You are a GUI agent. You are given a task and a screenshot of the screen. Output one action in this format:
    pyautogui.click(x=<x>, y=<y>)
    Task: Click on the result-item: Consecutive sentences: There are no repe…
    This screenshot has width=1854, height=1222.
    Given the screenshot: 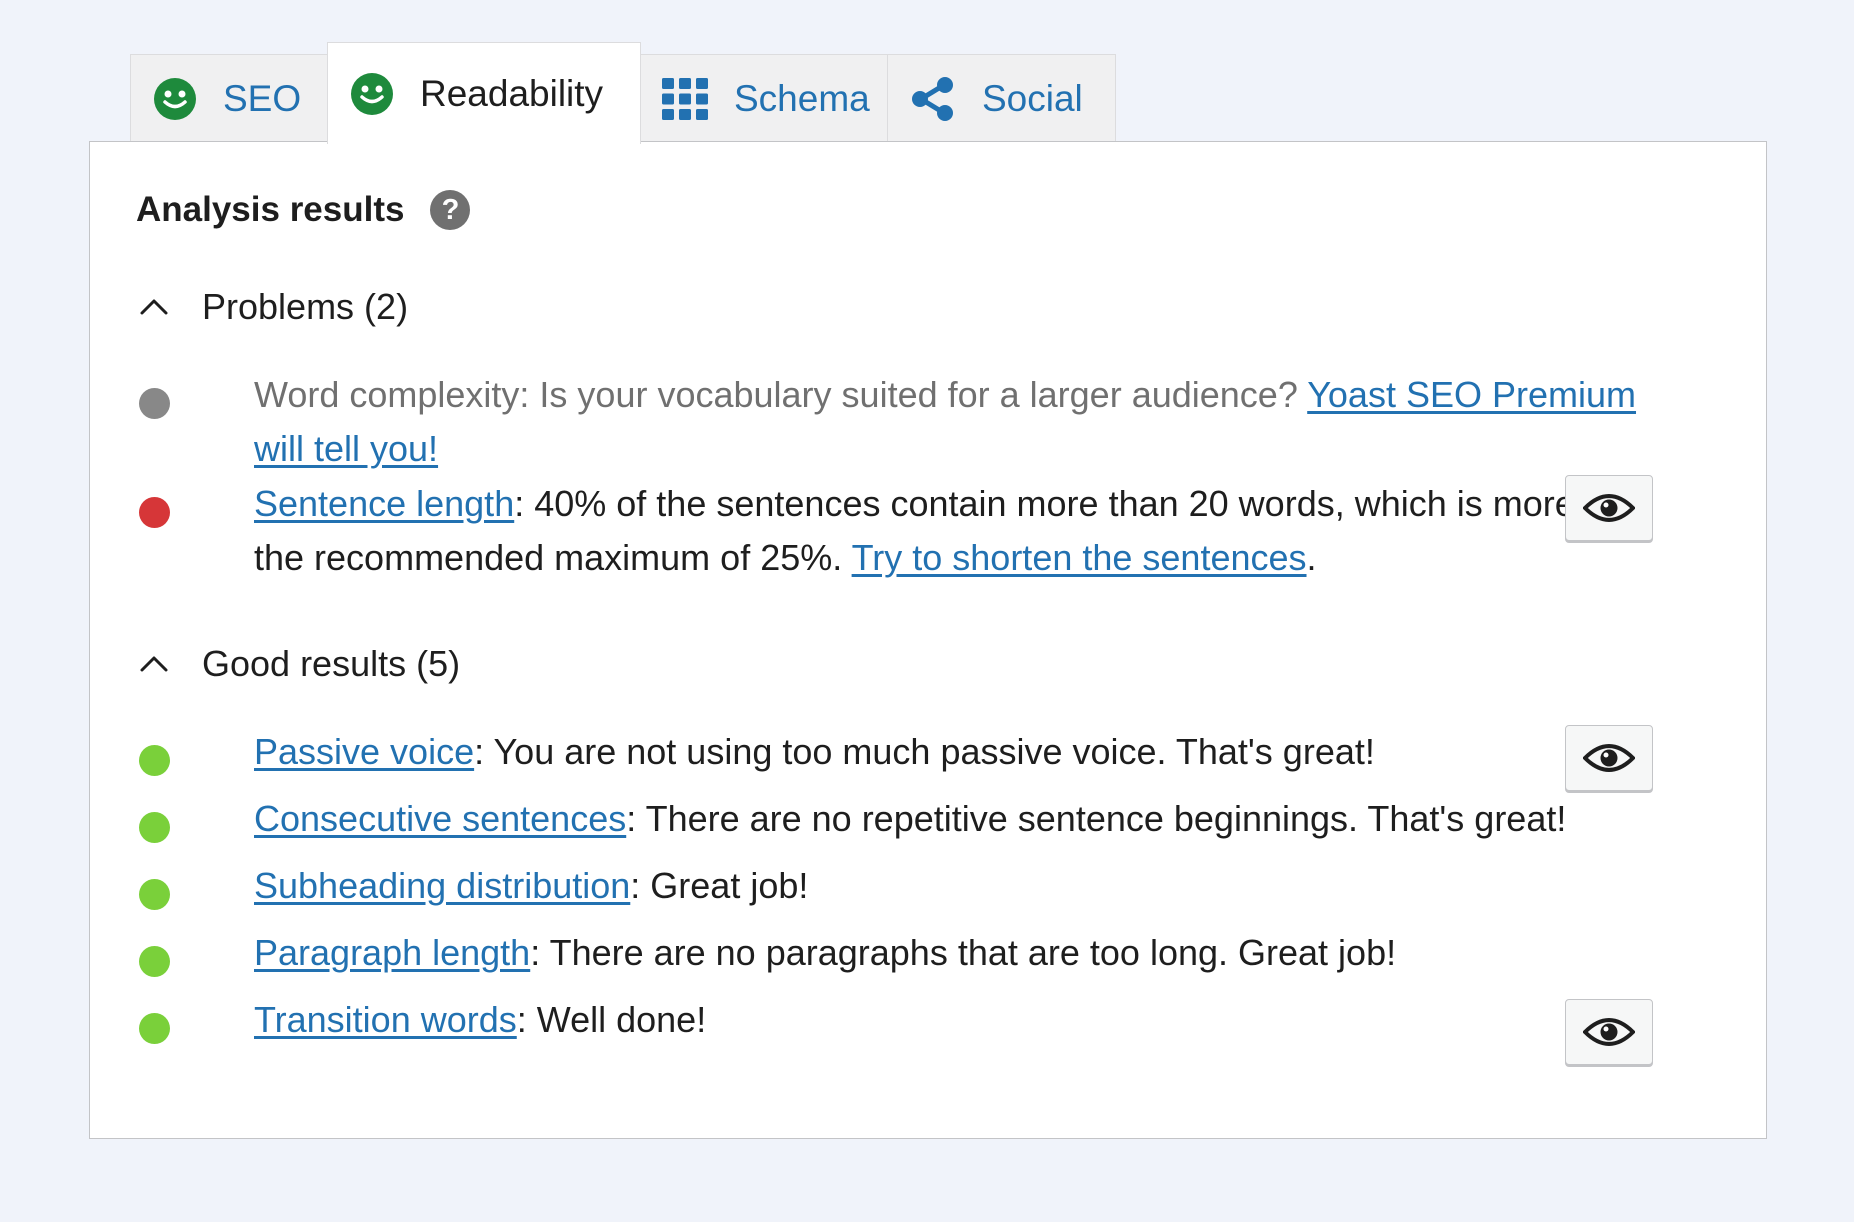 What is the action you would take?
    pyautogui.click(x=919, y=826)
    